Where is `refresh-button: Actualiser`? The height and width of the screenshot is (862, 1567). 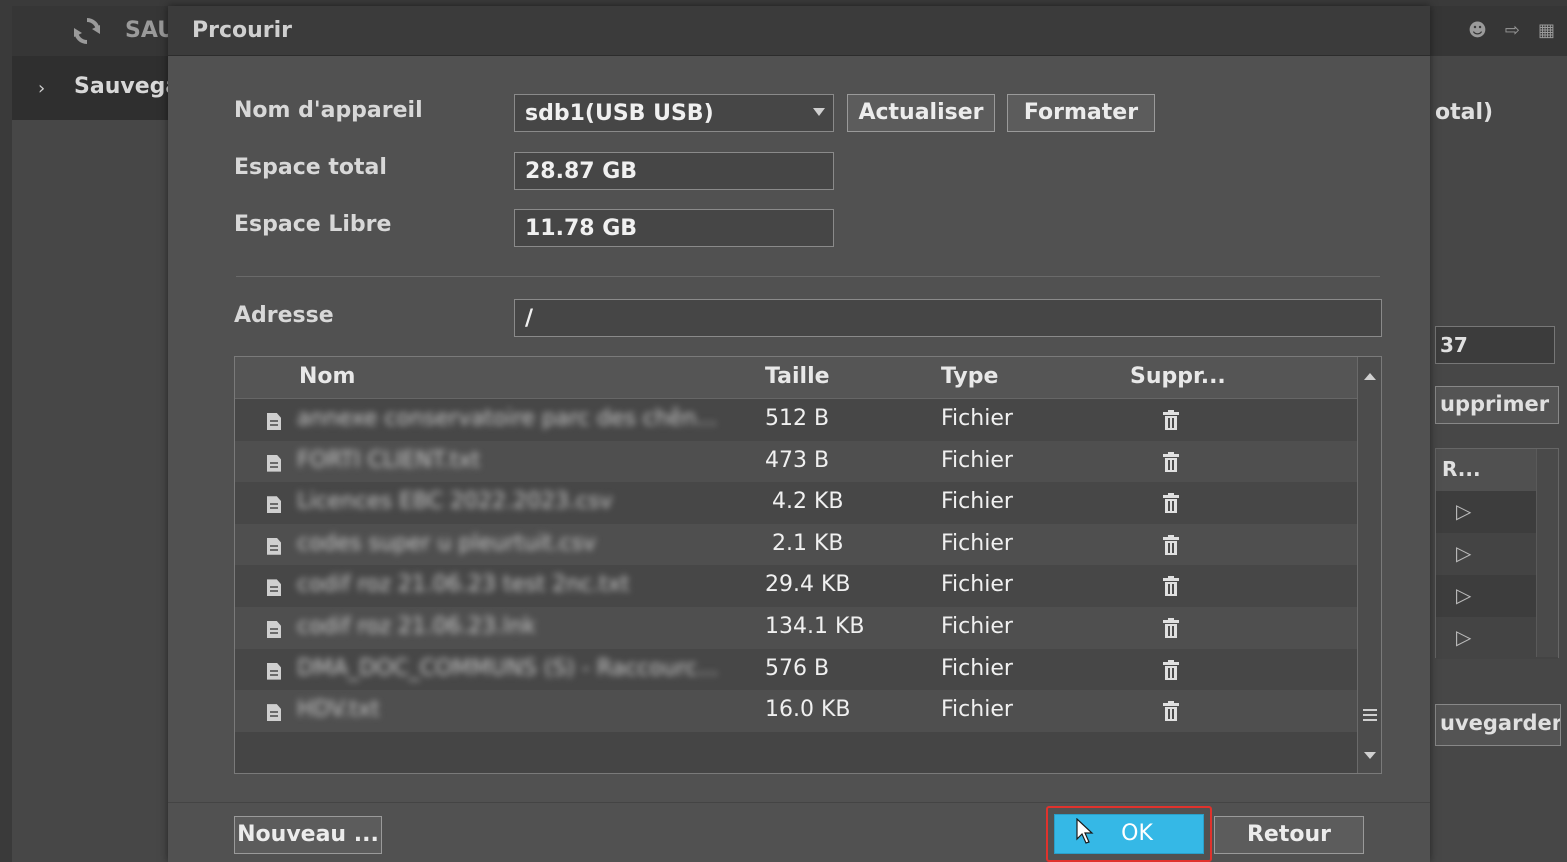
refresh-button: Actualiser is located at coordinates (921, 113).